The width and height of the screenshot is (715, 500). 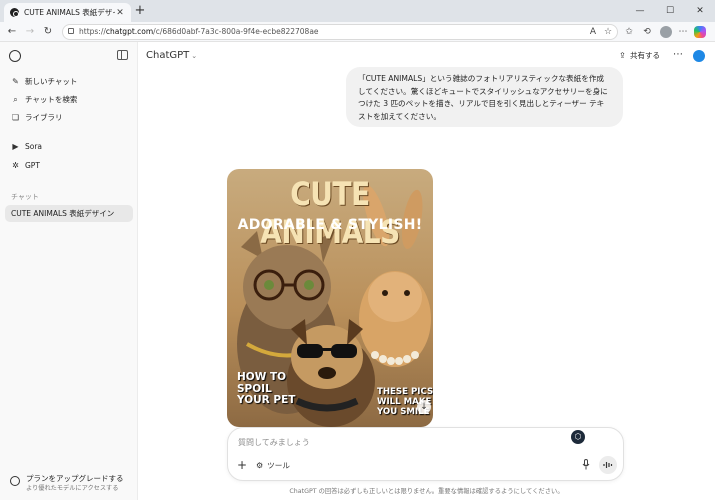 I want to click on favorite-star-icon: ☆, so click(x=608, y=32).